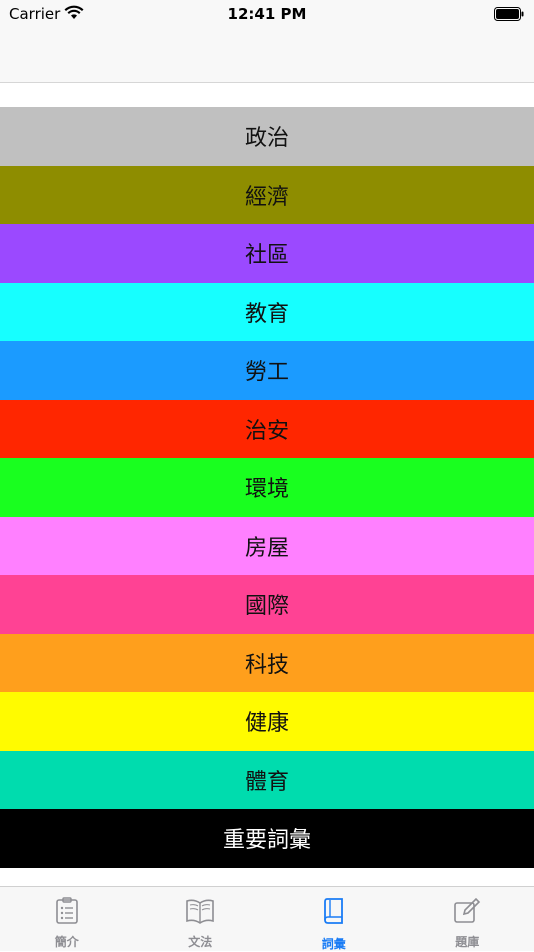 The image size is (534, 952). I want to click on category-label: 體育, so click(267, 780).